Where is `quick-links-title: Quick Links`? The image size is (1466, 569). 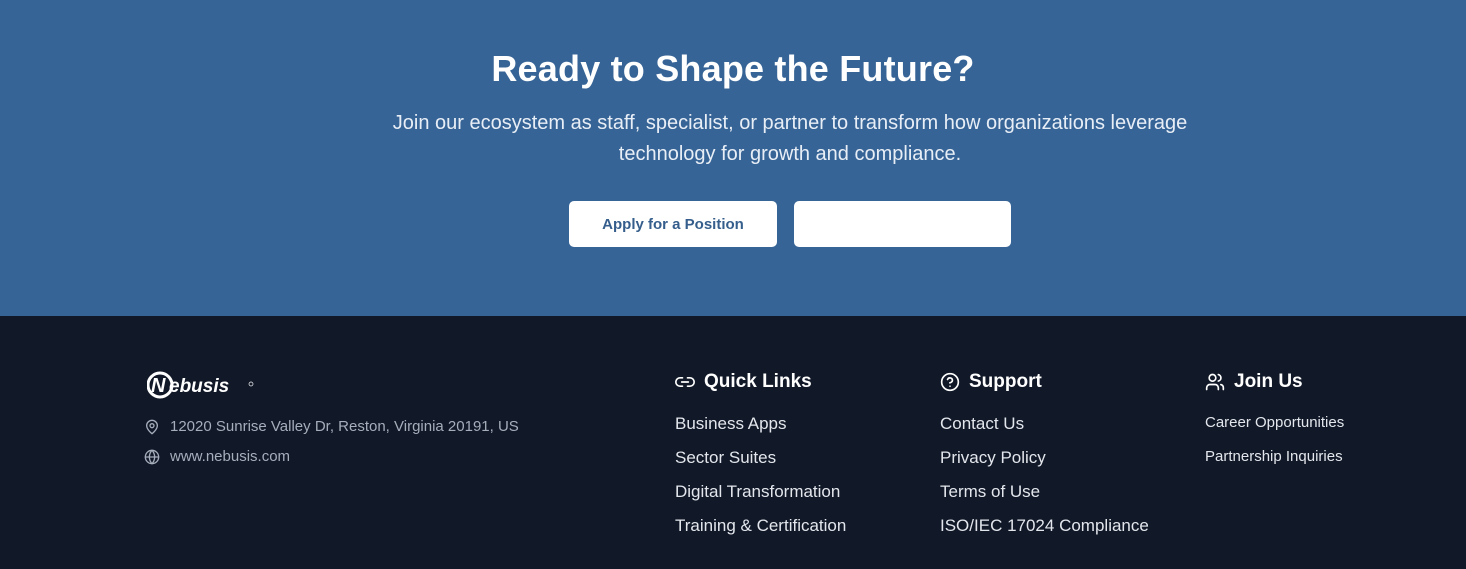
quick-links-title: Quick Links is located at coordinates (758, 381).